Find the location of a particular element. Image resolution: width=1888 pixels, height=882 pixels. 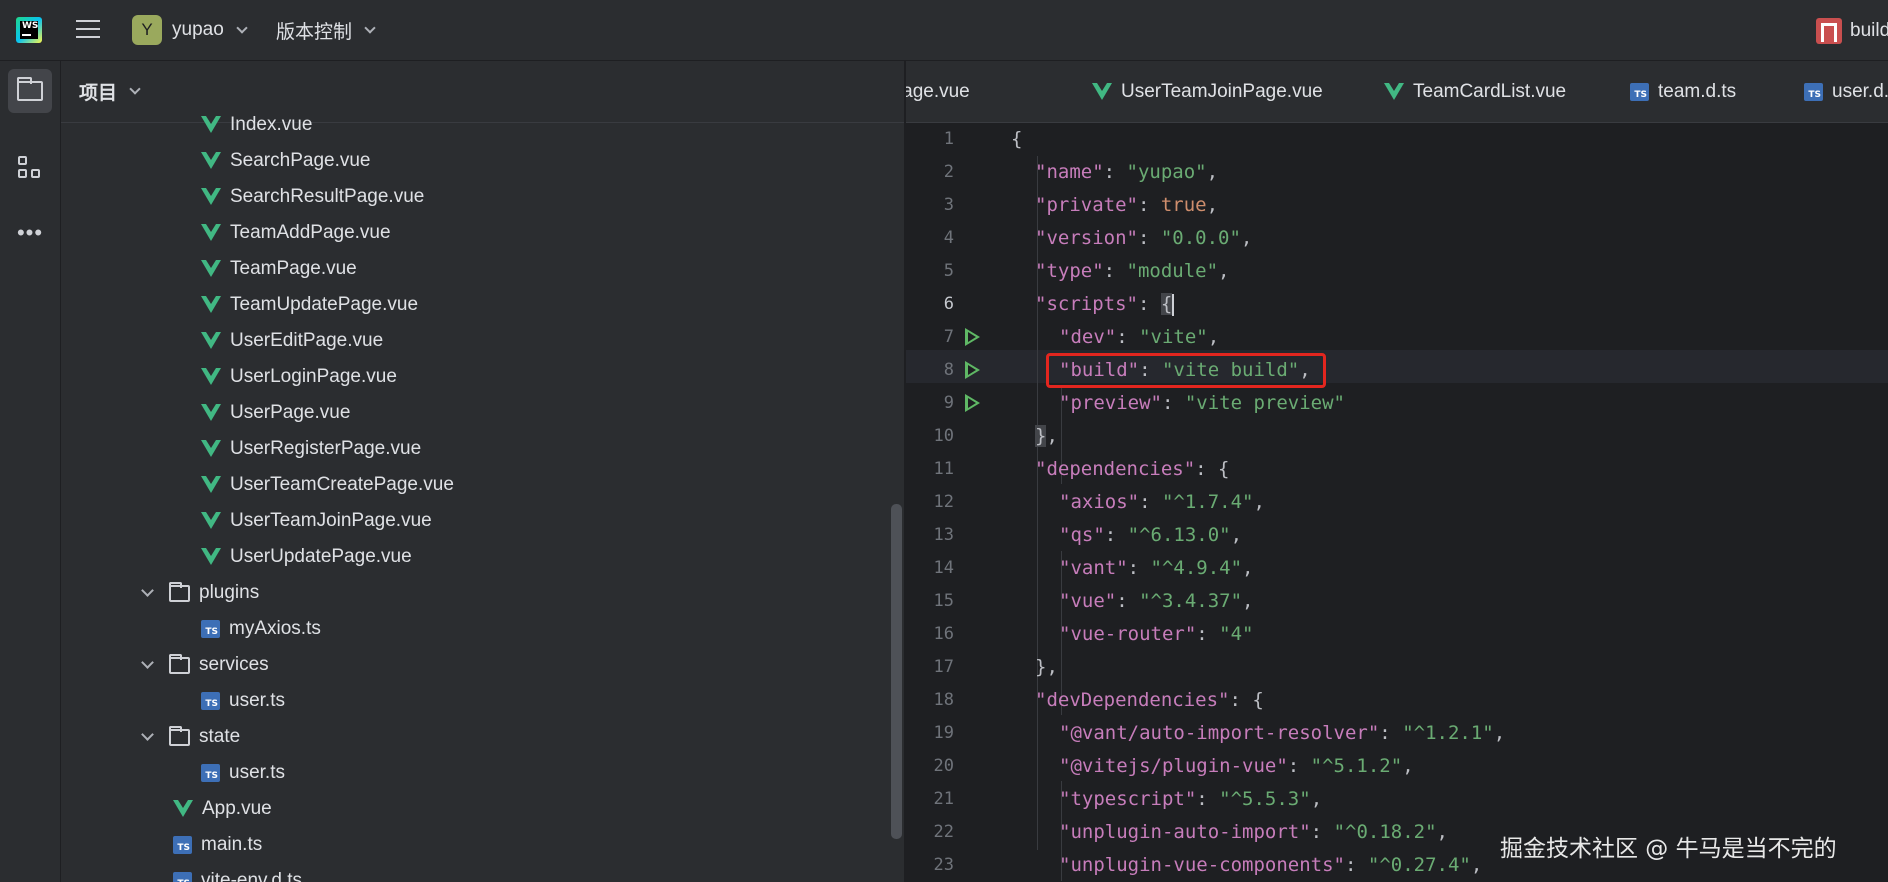

tree-file: UserTeamJoinPage.vue is located at coordinates (476, 521).